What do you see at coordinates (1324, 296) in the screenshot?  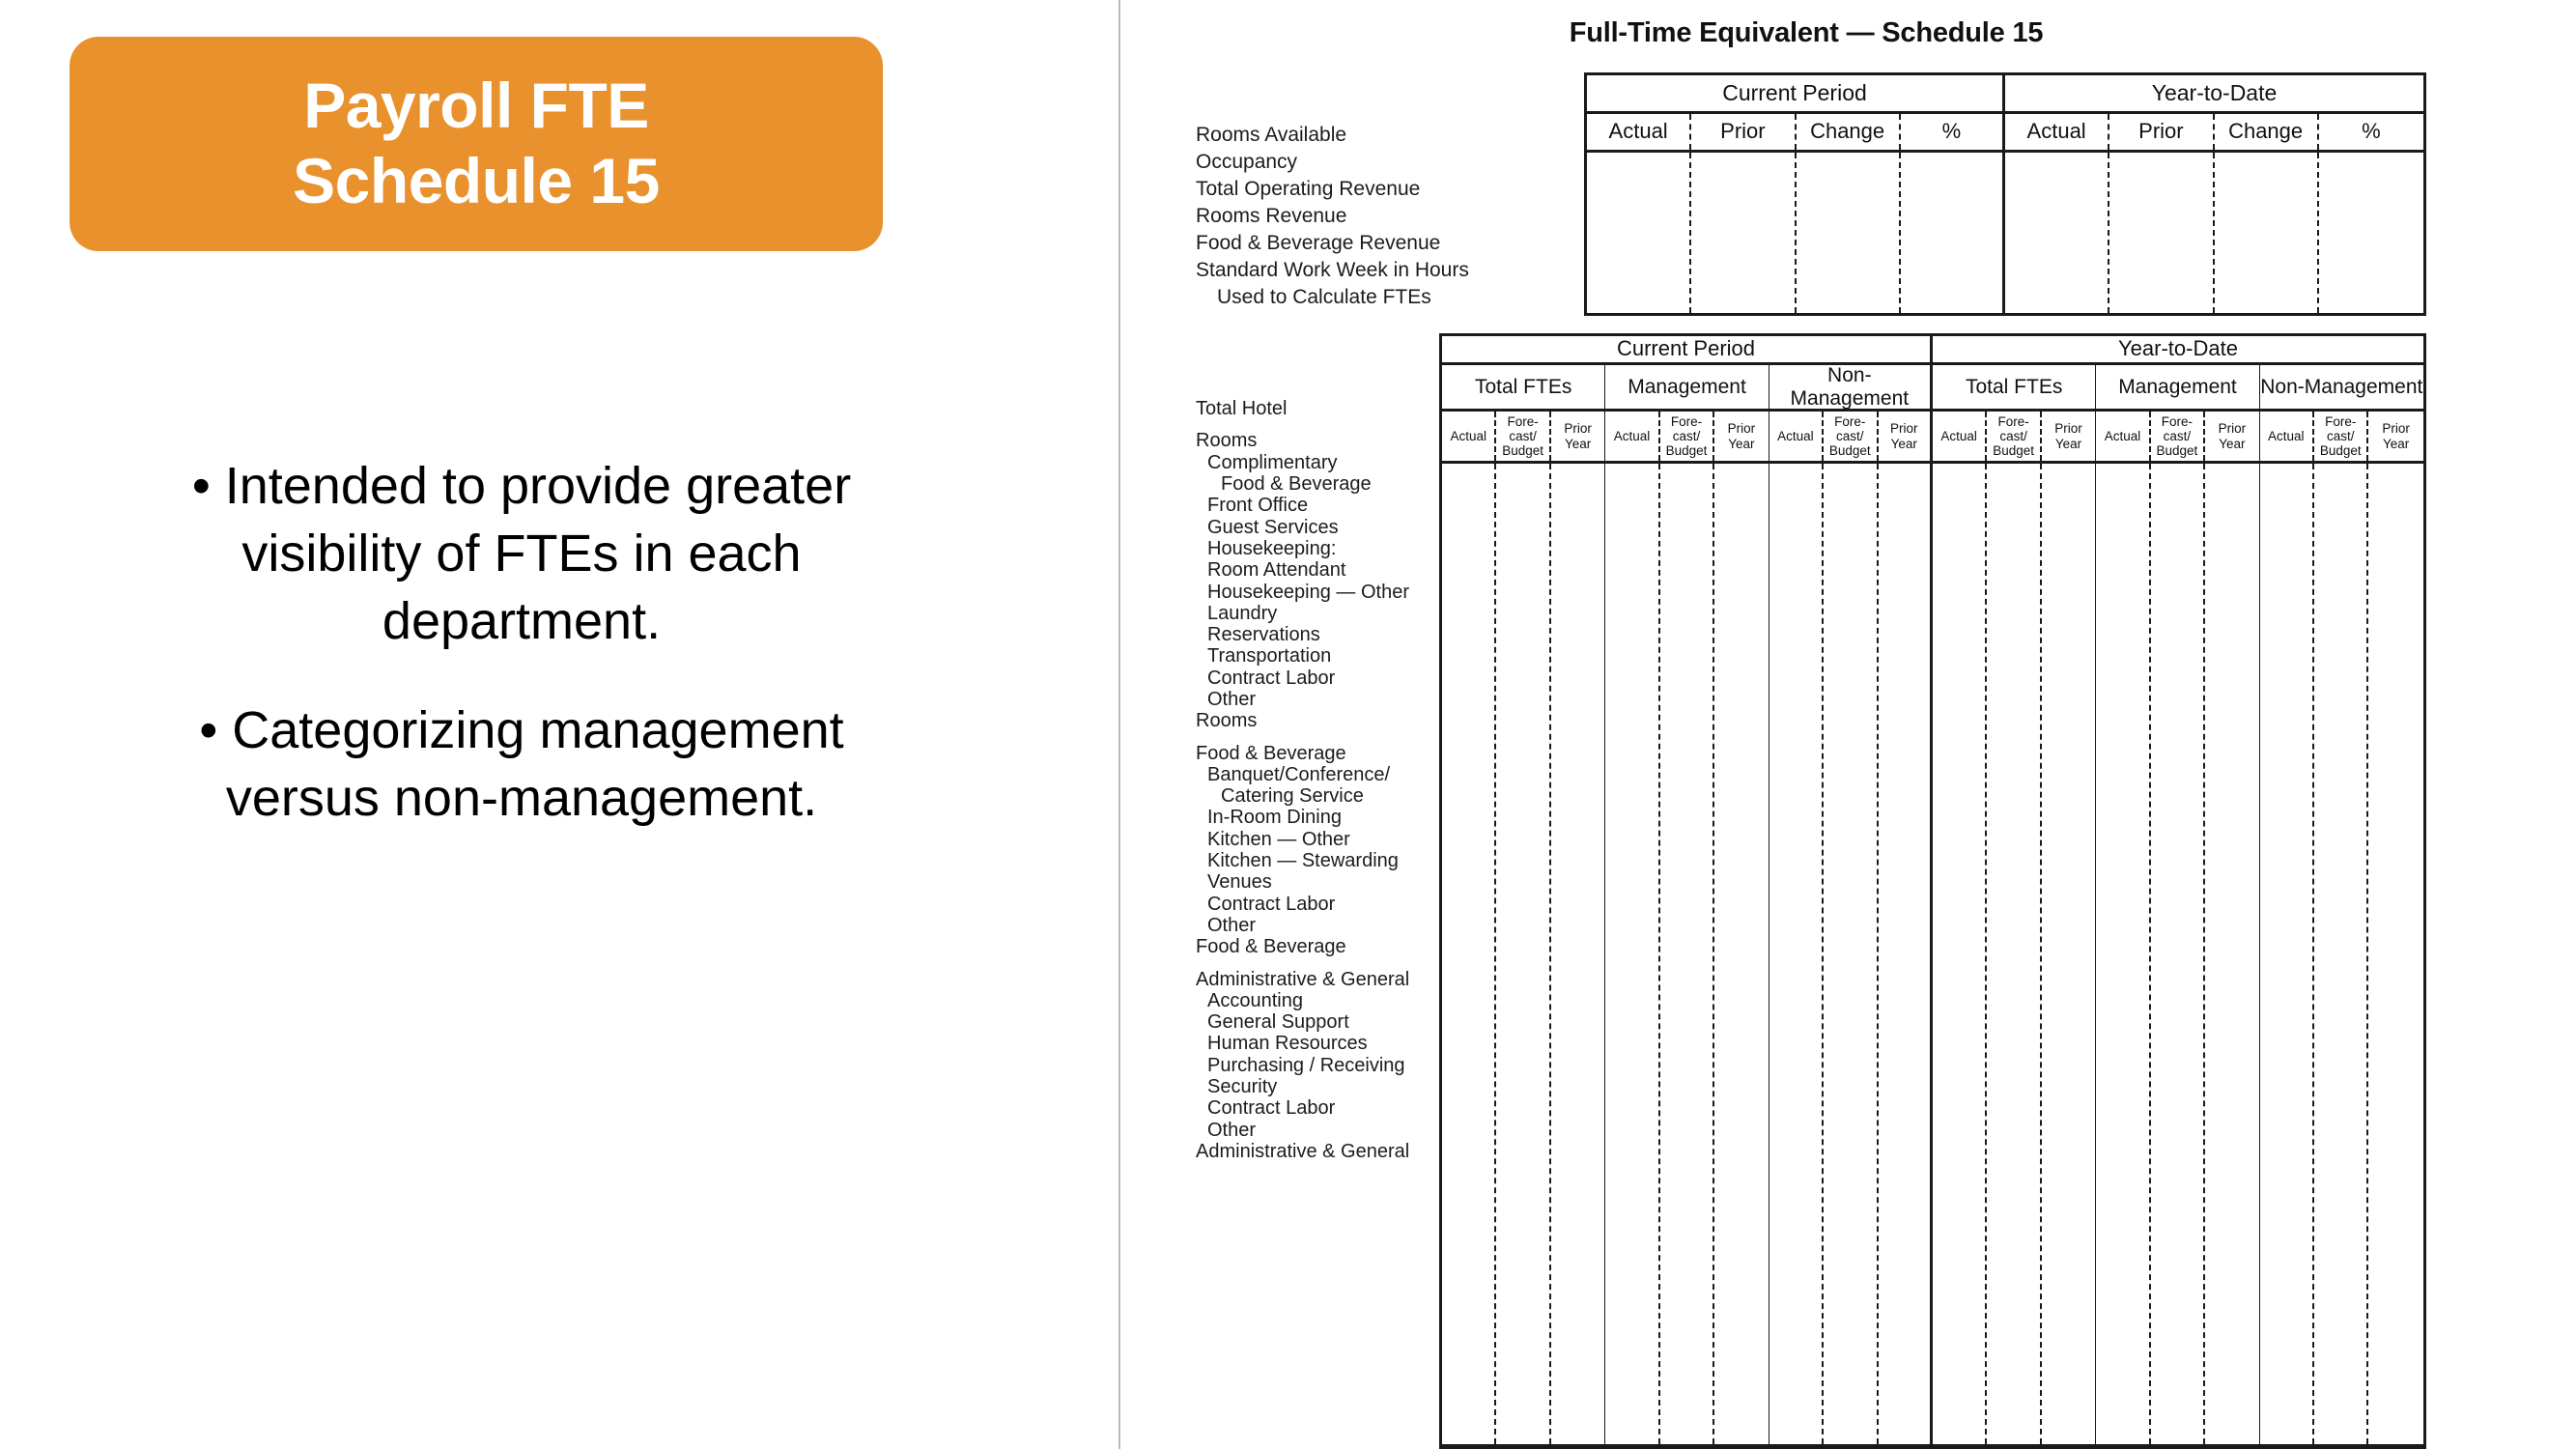 I see `metrics-row-label: Used to Calculate FTEs` at bounding box center [1324, 296].